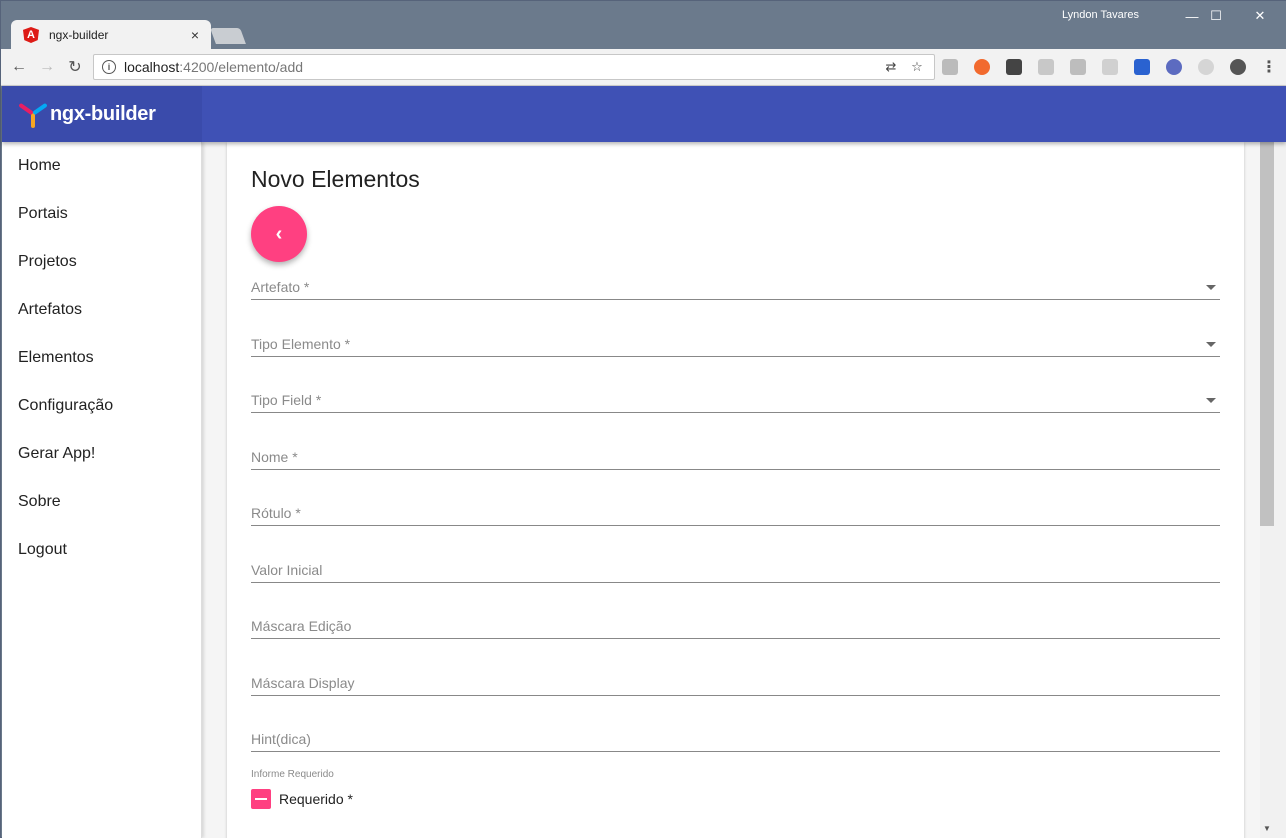 The image size is (1286, 838). What do you see at coordinates (1216, 16) in the screenshot?
I see `window-maximize-button: ☐` at bounding box center [1216, 16].